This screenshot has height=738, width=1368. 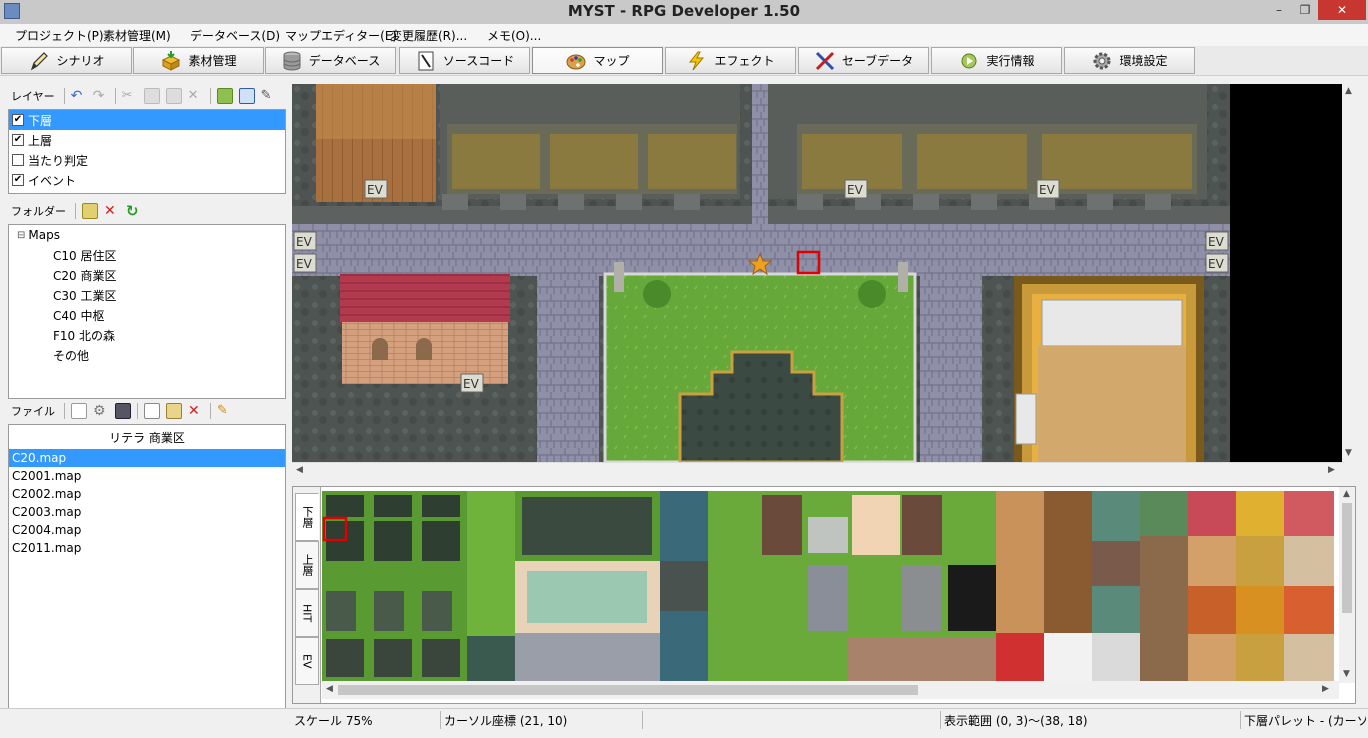 What do you see at coordinates (292, 60) in the screenshot?
I see `database-icon` at bounding box center [292, 60].